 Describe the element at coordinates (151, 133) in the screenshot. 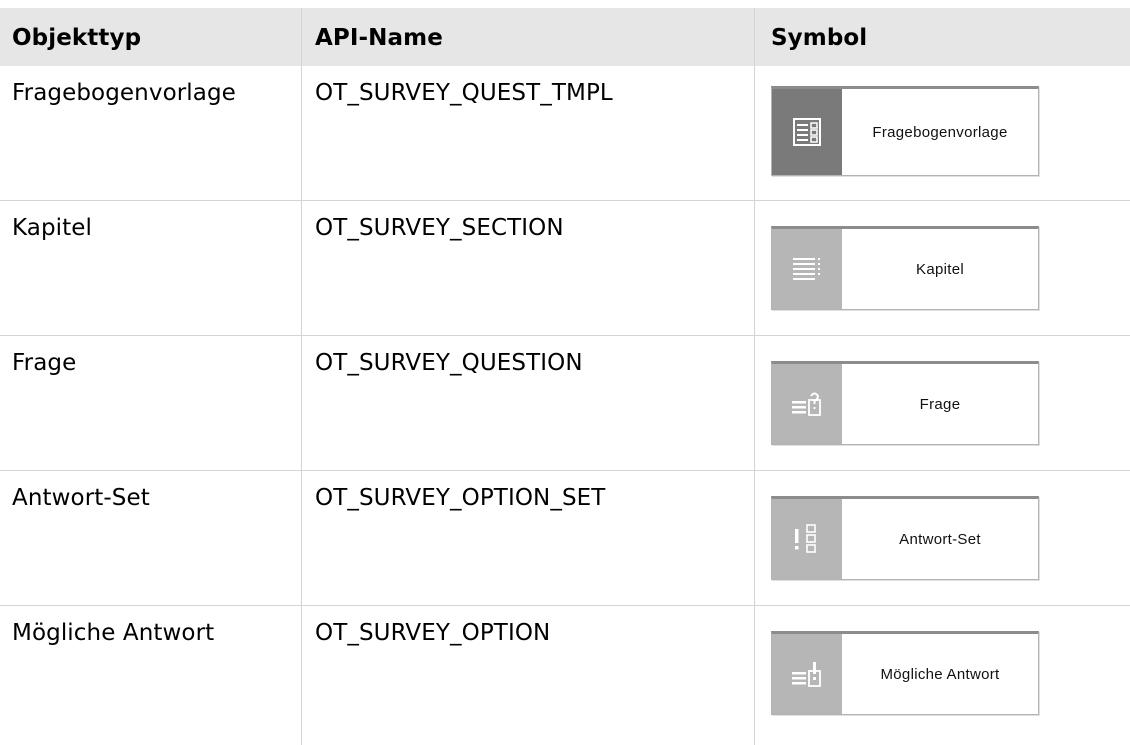

I see `objekttyp-cell: Fragebogenvorlage` at that location.